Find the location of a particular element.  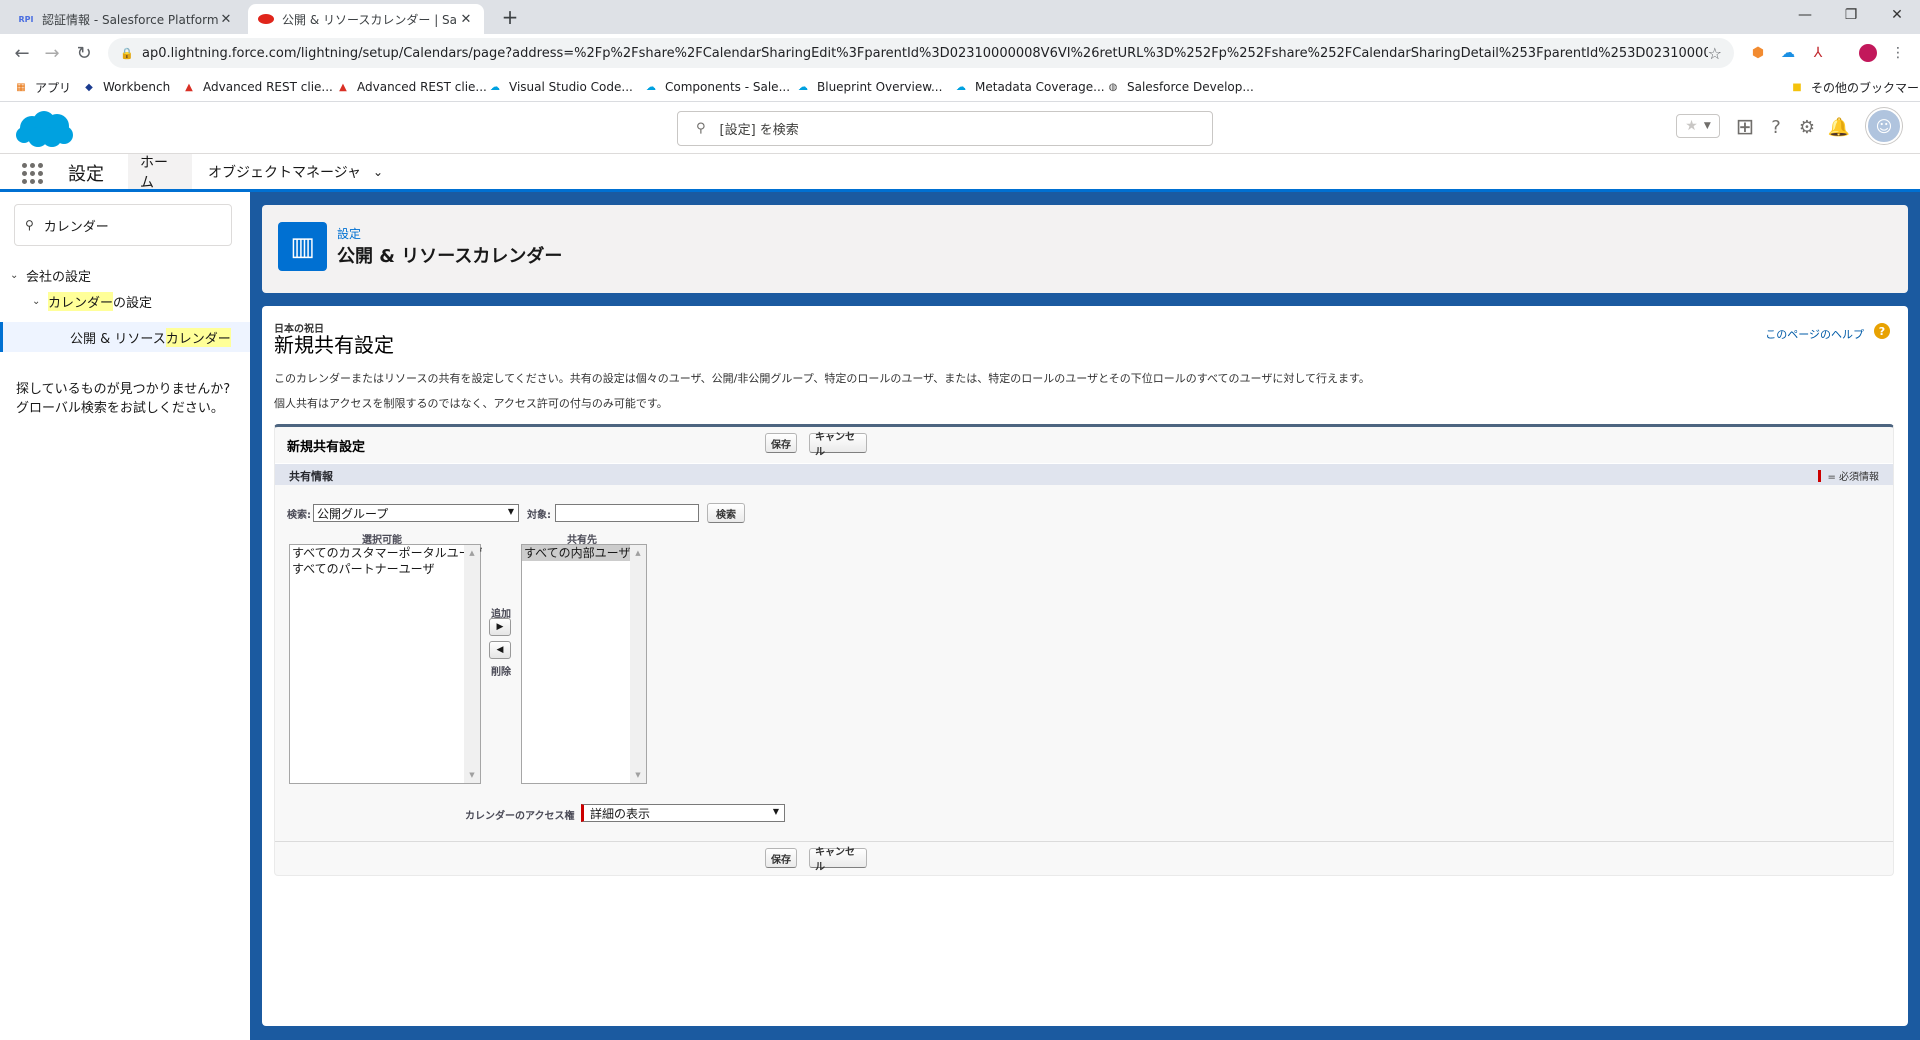

folder-icon: ■ is located at coordinates (1797, 87).